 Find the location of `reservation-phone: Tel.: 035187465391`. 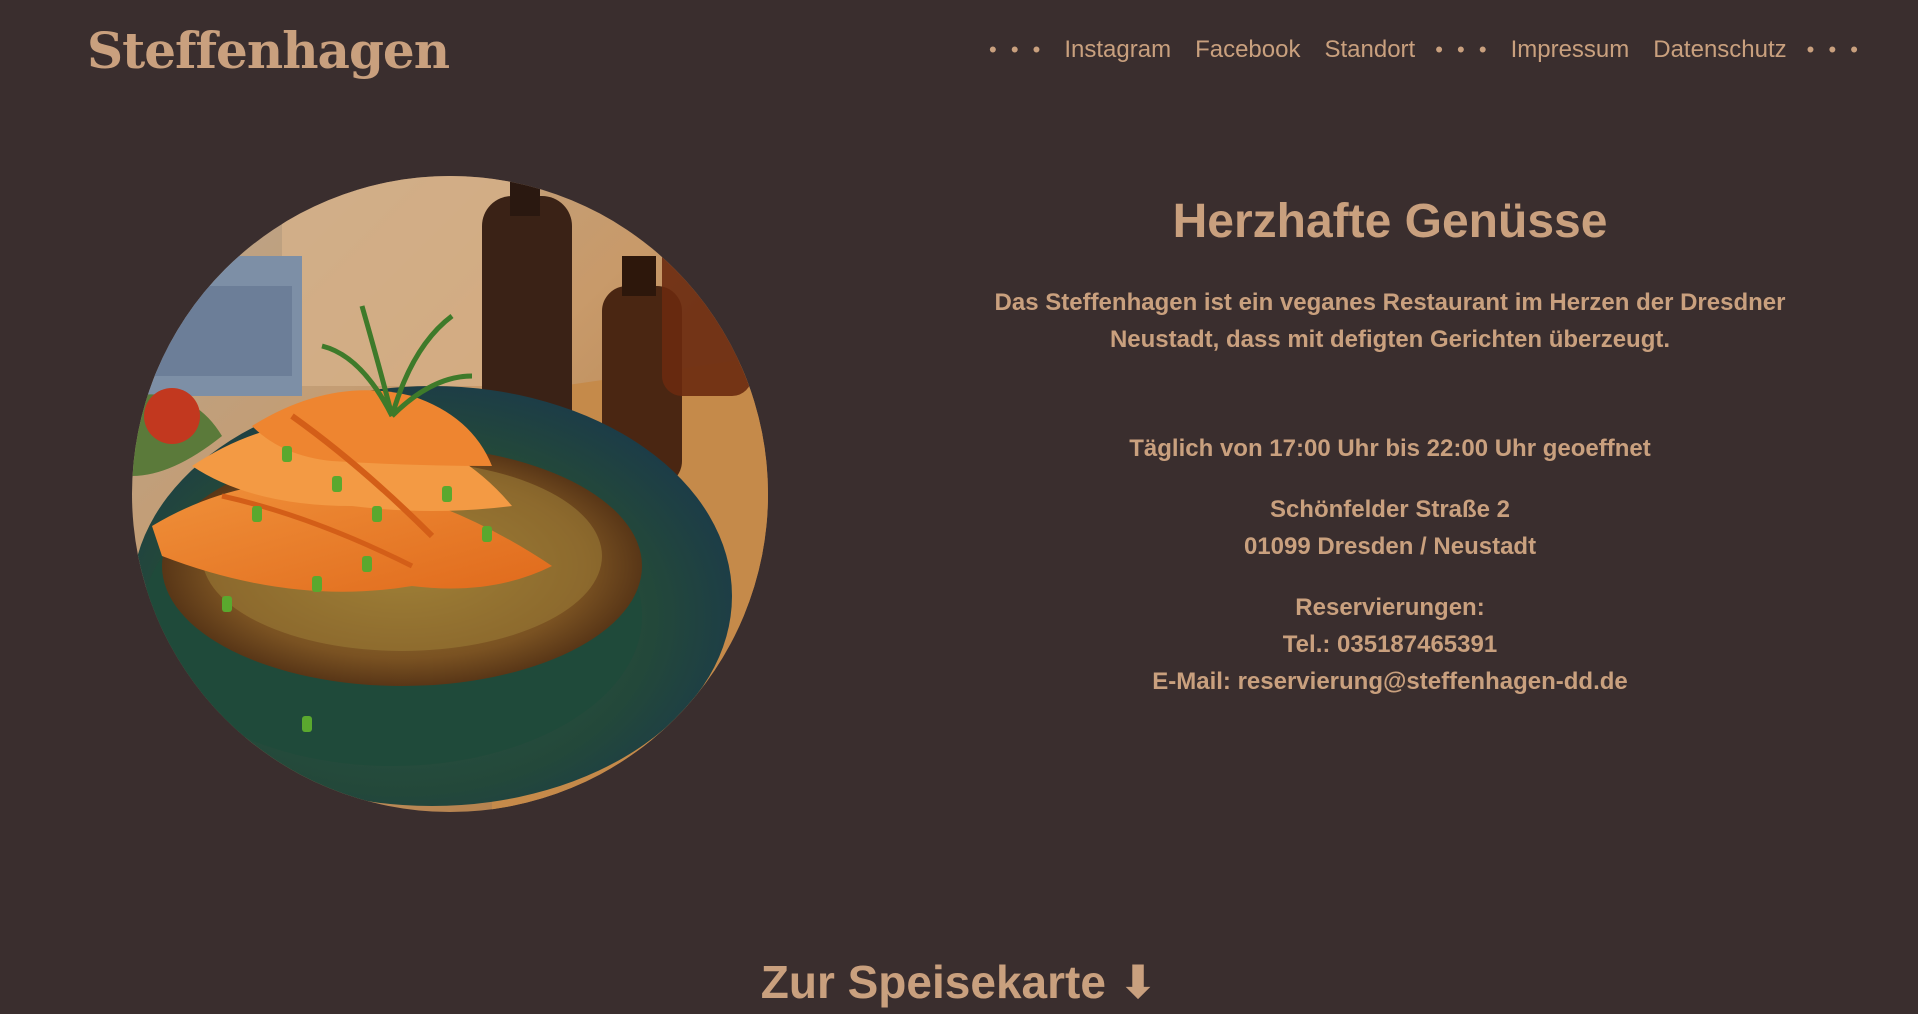

reservation-phone: Tel.: 035187465391 is located at coordinates (1390, 644).